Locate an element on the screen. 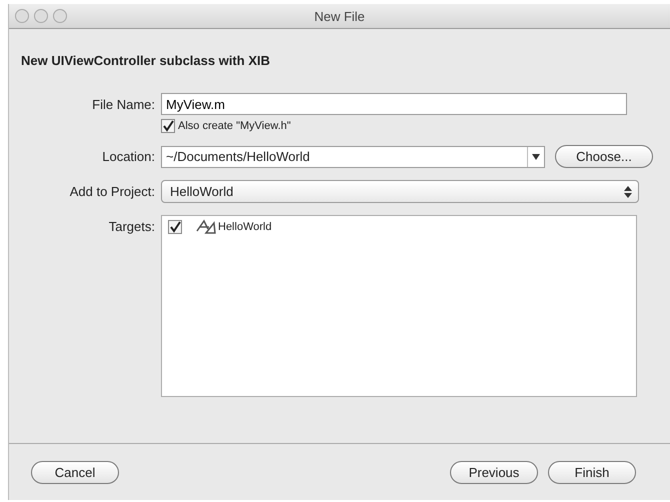 The height and width of the screenshot is (502, 670). field-label: Add to Project: is located at coordinates (111, 191).